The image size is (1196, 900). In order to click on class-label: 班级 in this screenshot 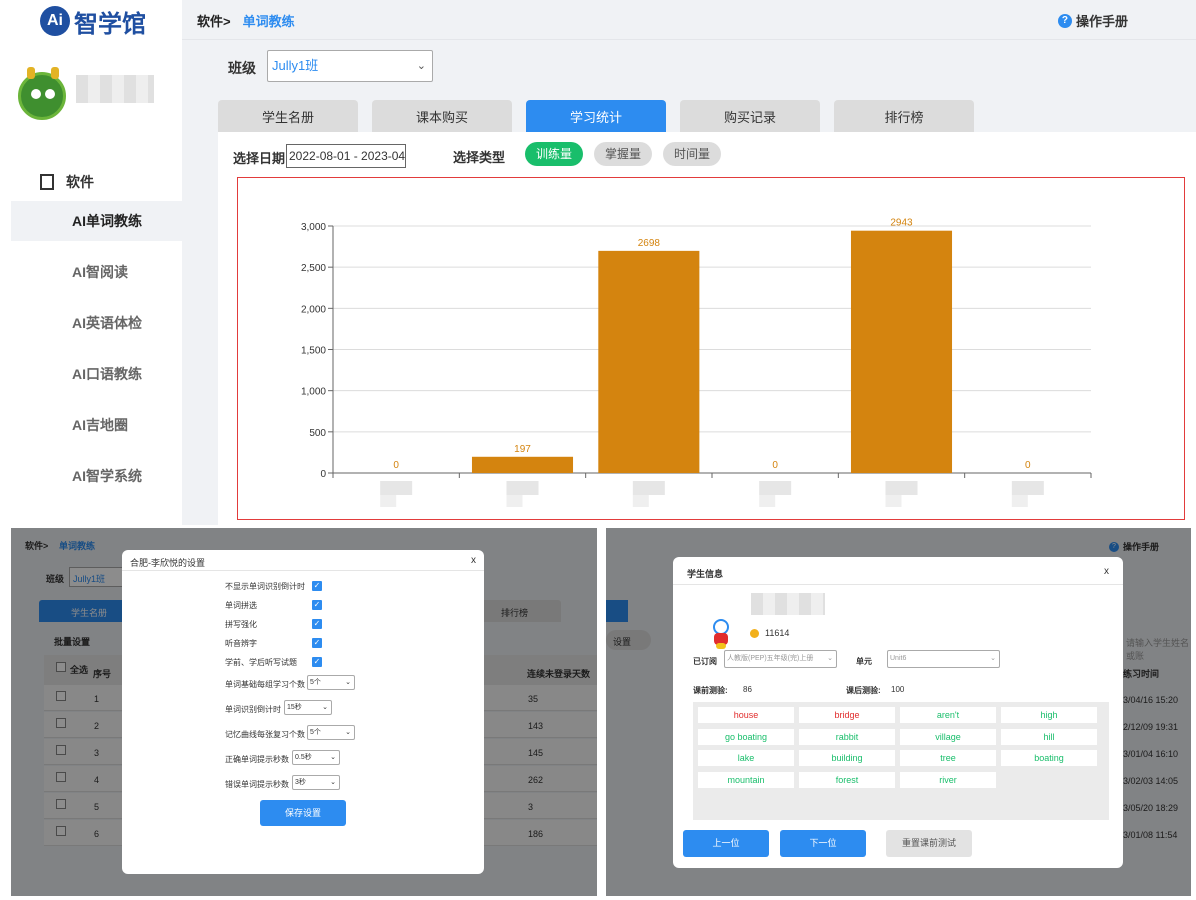, I will do `click(242, 68)`.